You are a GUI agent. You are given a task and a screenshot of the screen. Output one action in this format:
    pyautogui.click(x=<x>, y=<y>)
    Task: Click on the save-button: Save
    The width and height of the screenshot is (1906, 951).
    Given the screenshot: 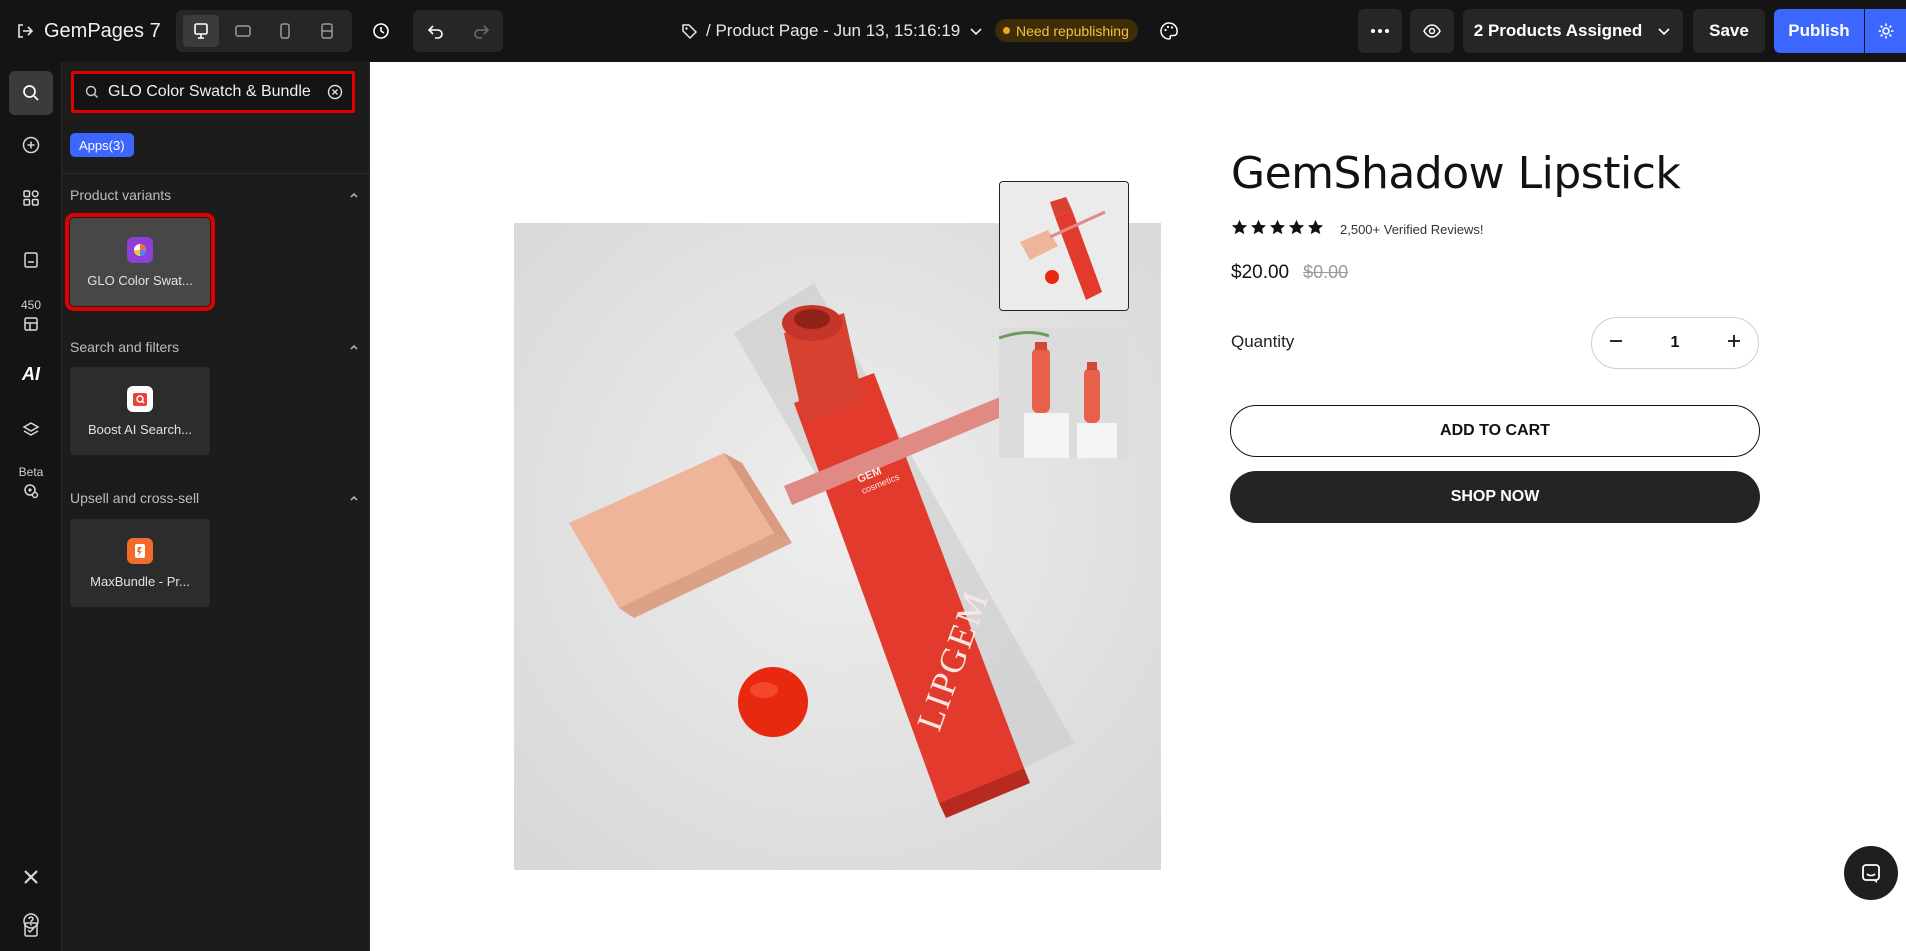 What is the action you would take?
    pyautogui.click(x=1729, y=31)
    